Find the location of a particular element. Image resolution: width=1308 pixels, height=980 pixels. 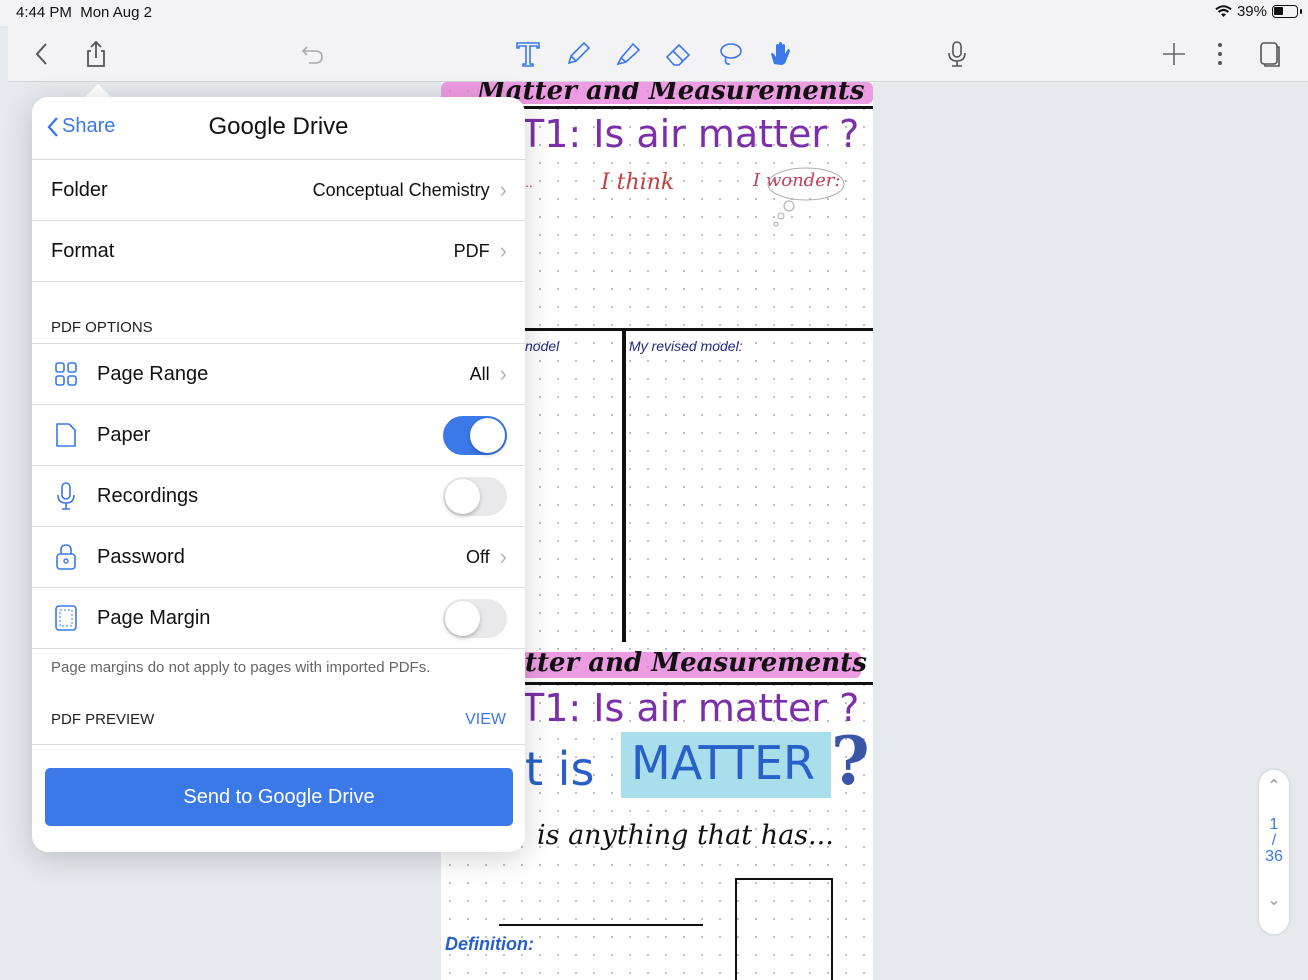

popover-arrow is located at coordinates (98, 91).